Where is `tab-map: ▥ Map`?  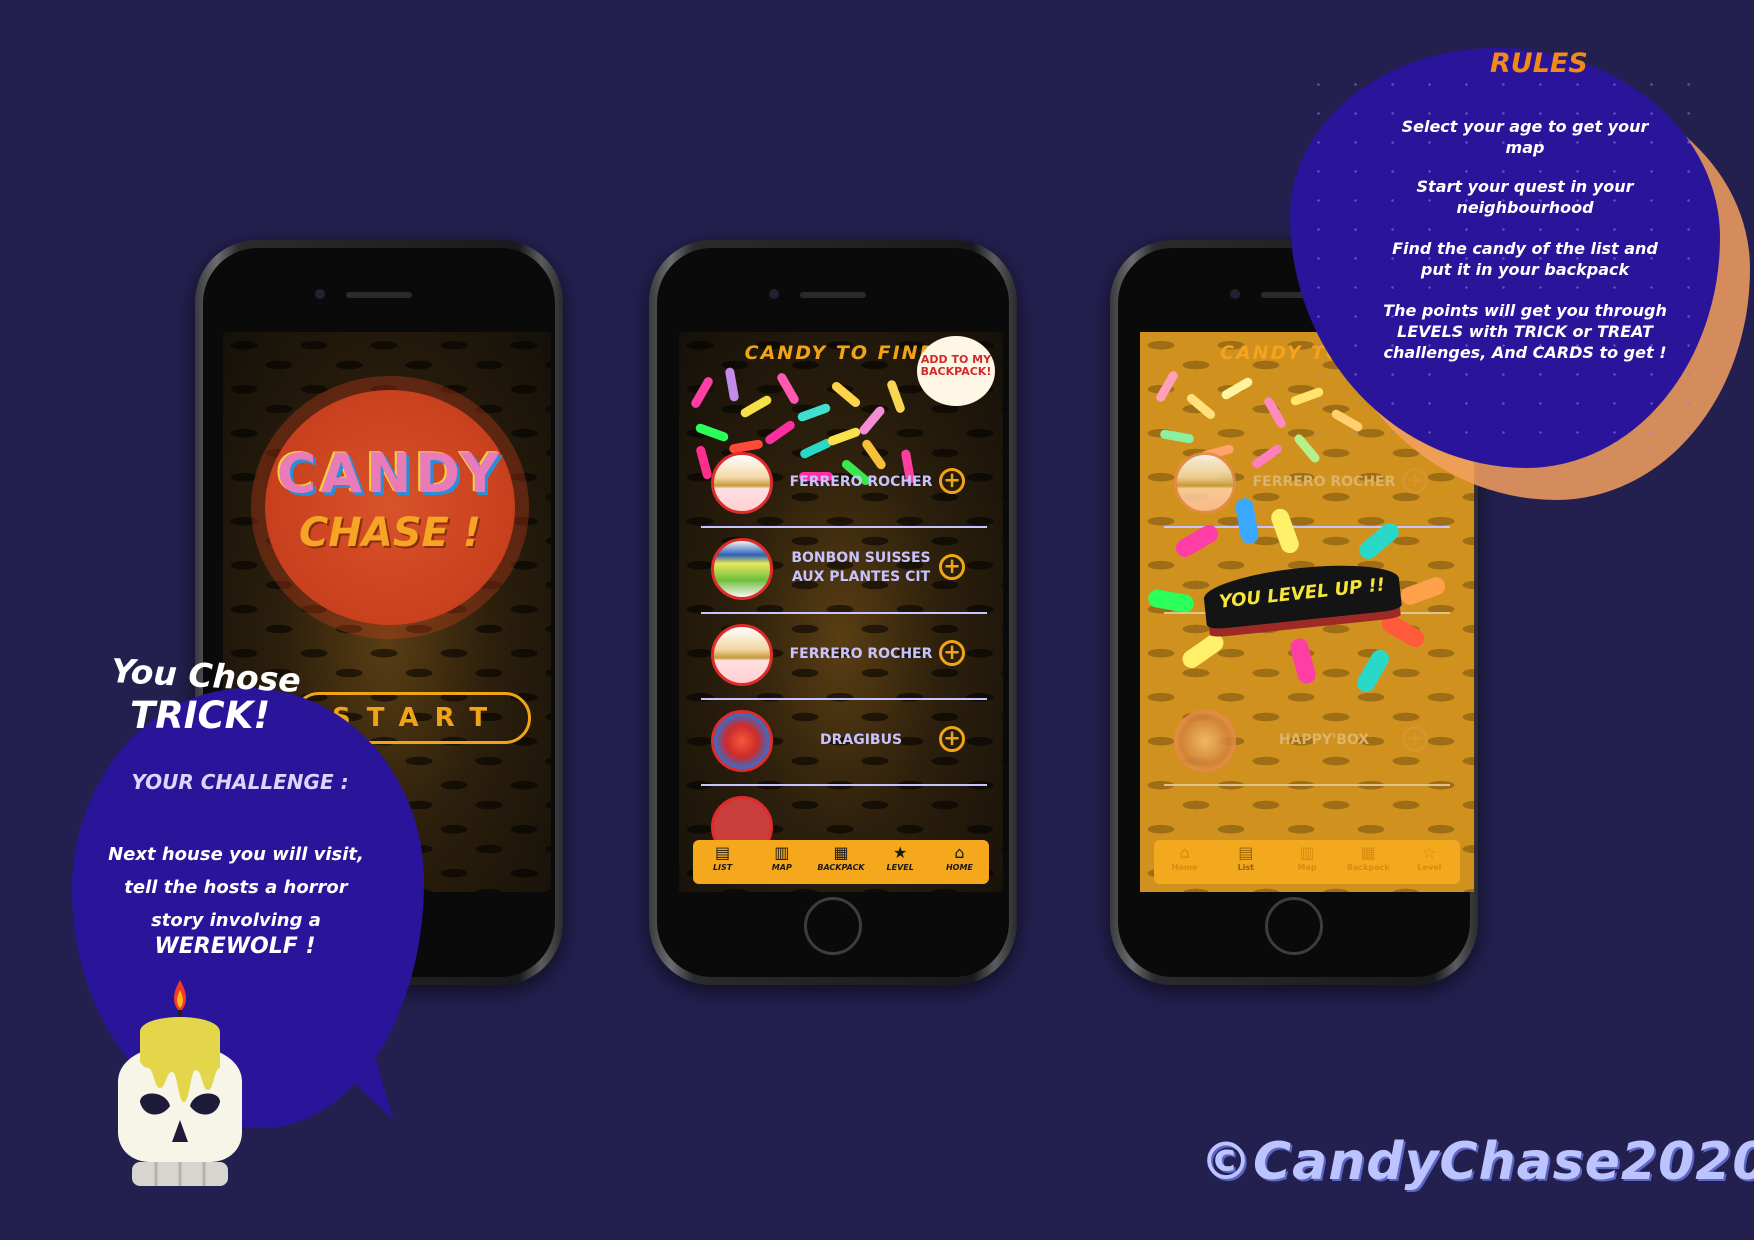 tab-map: ▥ Map is located at coordinates (1306, 862).